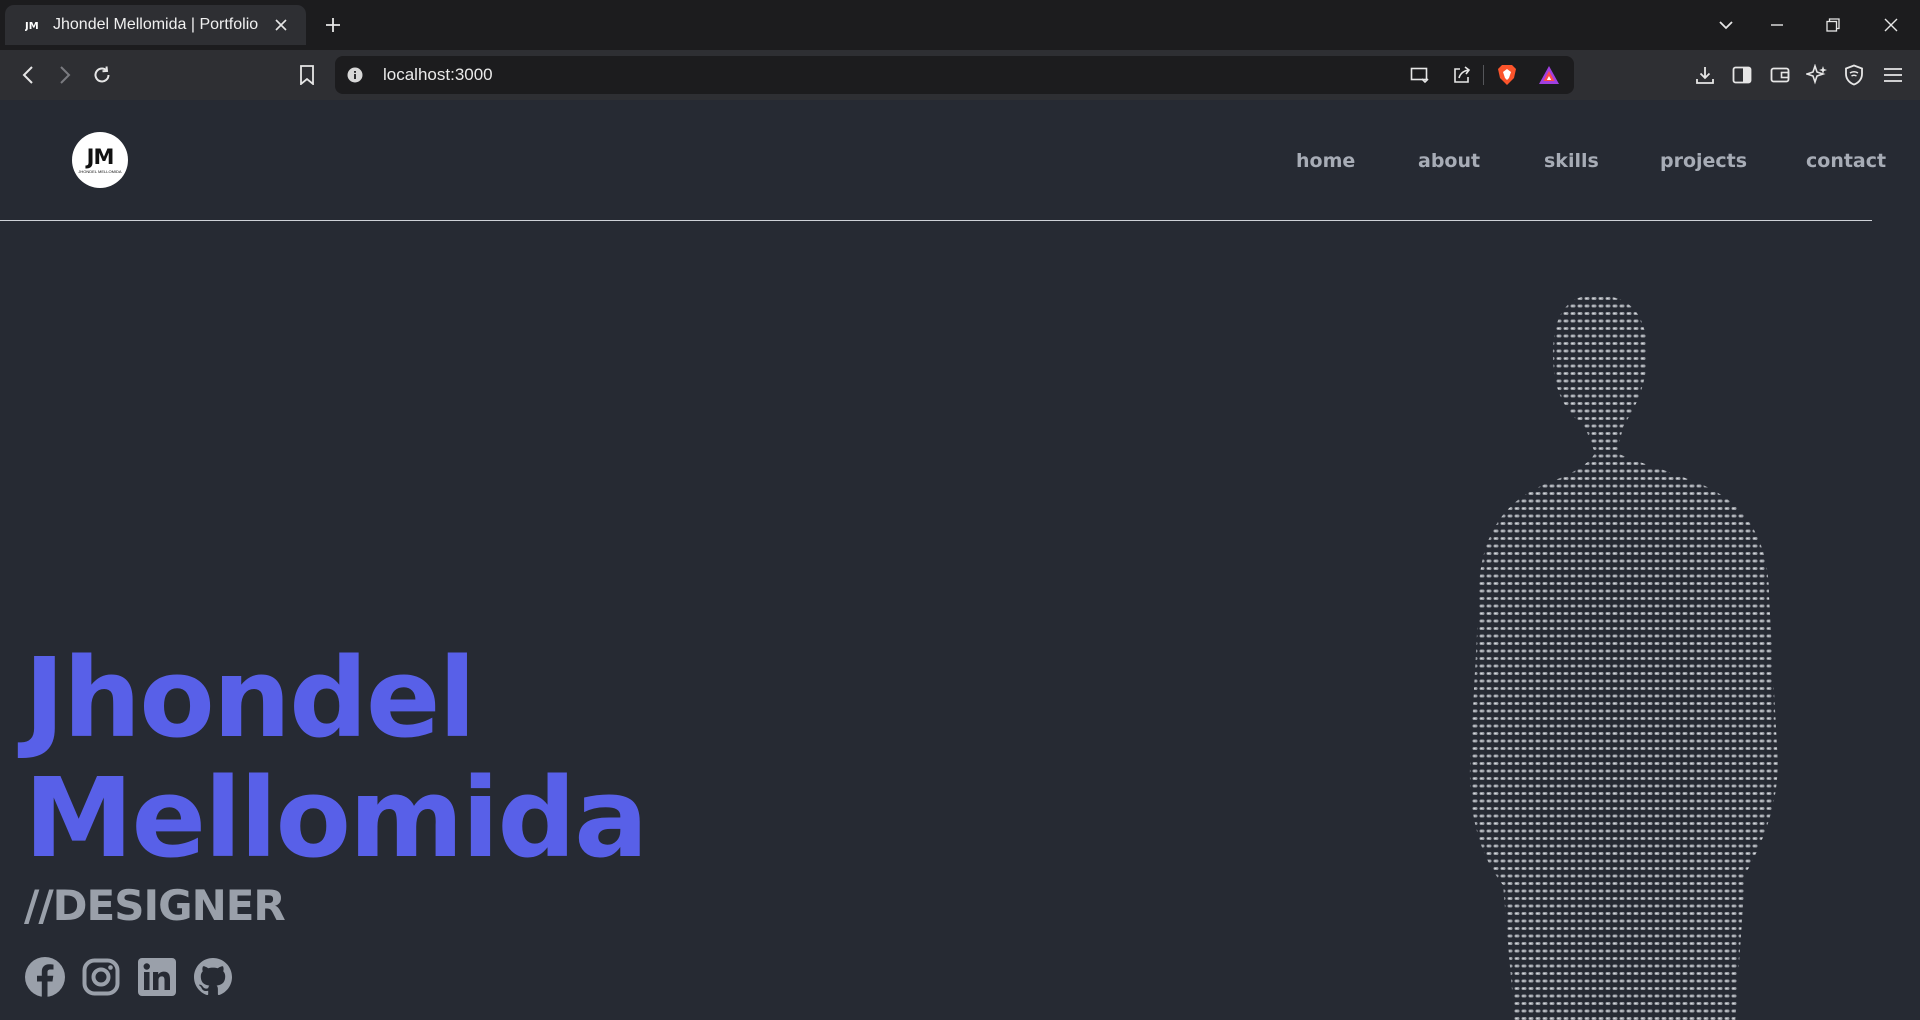 The image size is (1920, 1020). Describe the element at coordinates (307, 75) in the screenshot. I see `bookmark-icon` at that location.